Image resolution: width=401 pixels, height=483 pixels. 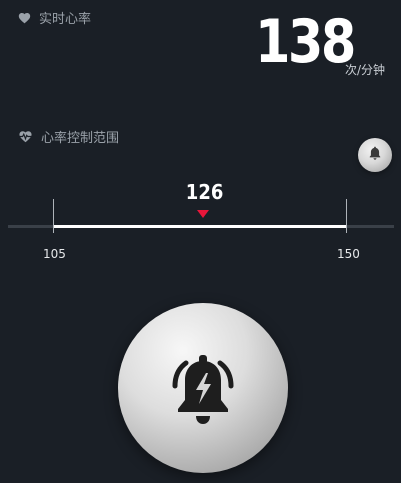 I want to click on heart-rate-value: 138, so click(x=305, y=42).